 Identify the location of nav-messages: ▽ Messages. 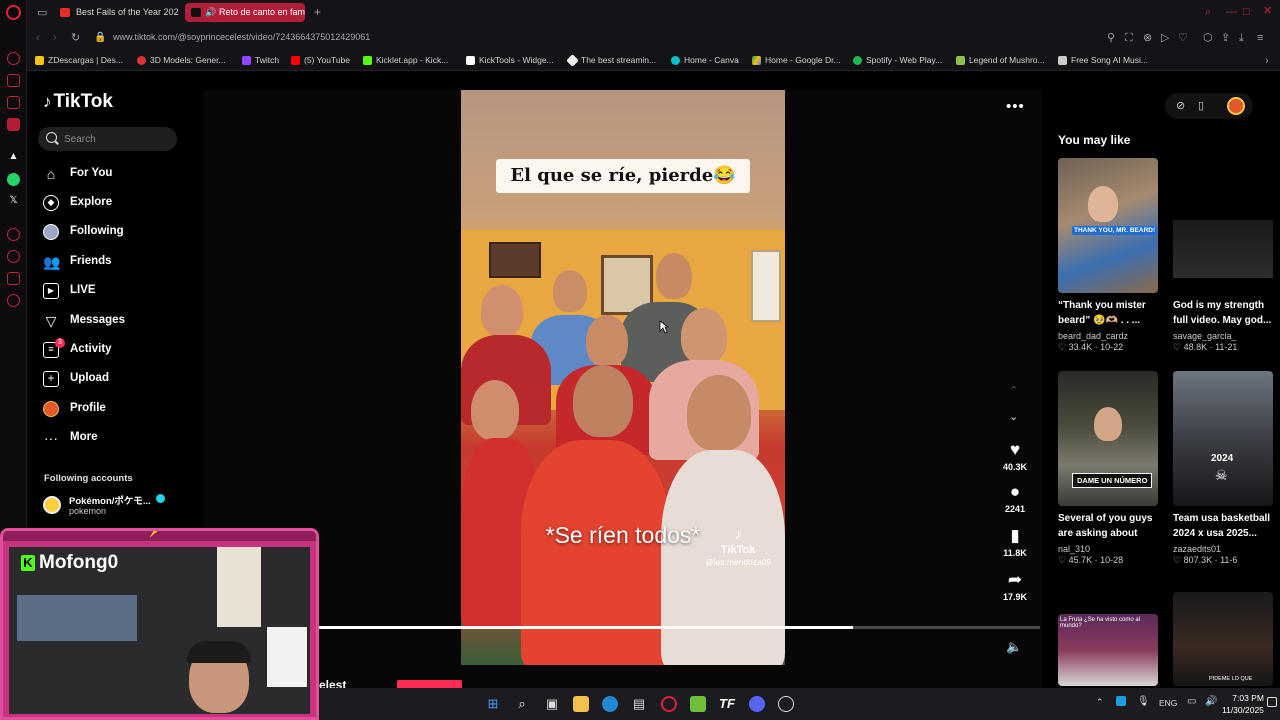
(116, 321).